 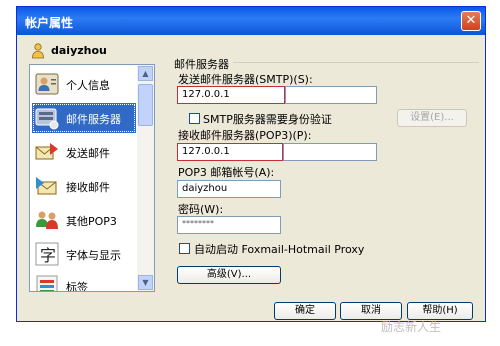 I want to click on tag-icon, so click(x=47, y=283).